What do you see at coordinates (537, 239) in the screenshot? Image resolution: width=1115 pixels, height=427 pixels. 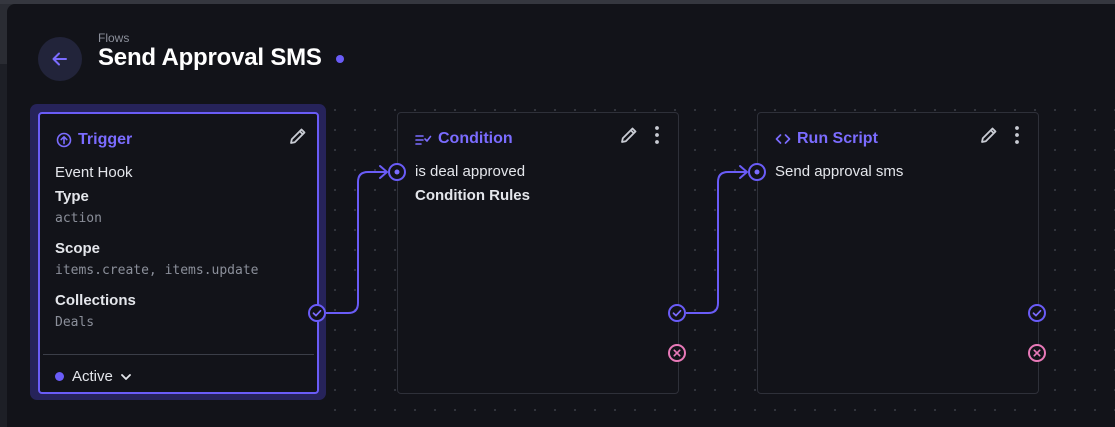 I see `flow-connectors` at bounding box center [537, 239].